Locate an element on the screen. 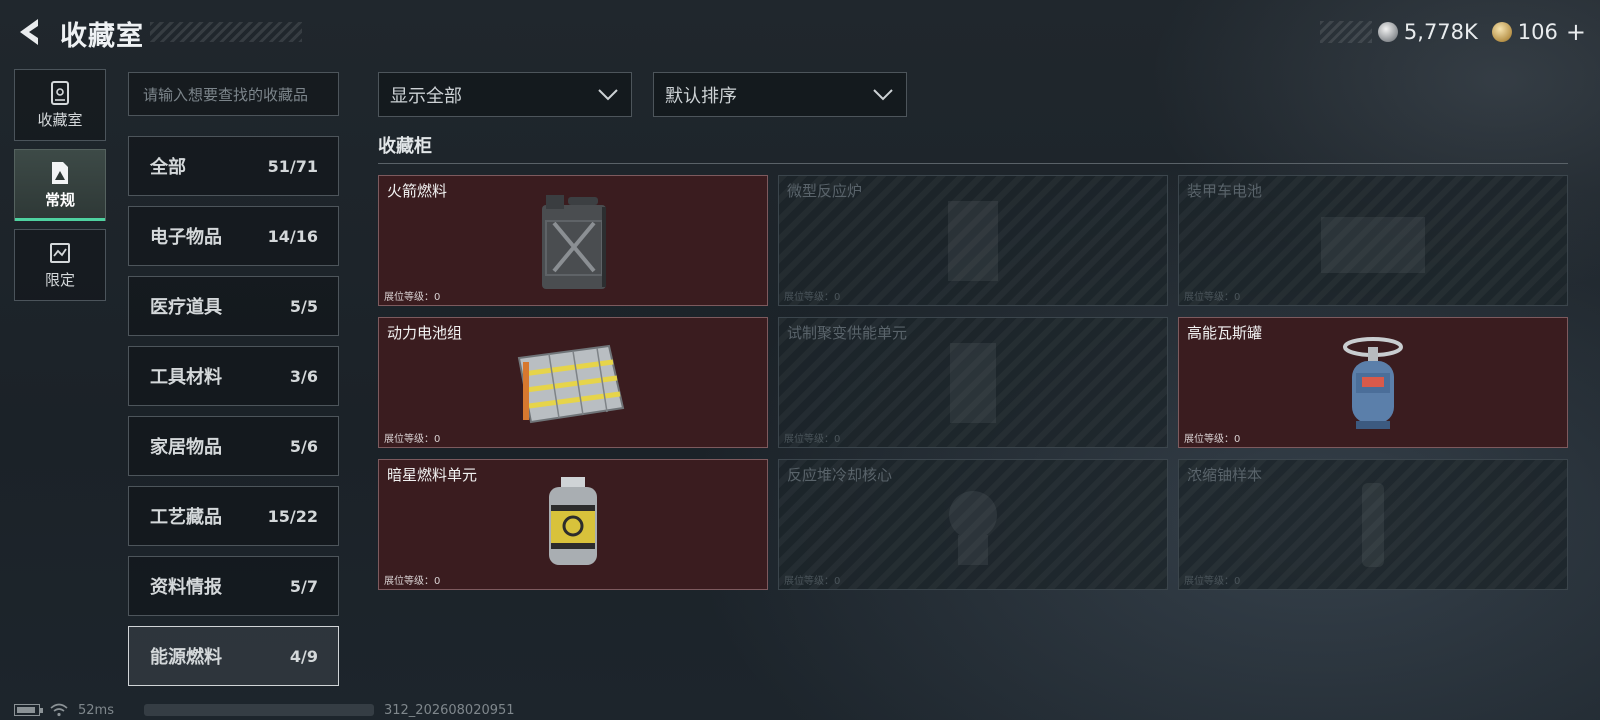 The height and width of the screenshot is (720, 1600). category-name: 能源燃料 is located at coordinates (186, 657).